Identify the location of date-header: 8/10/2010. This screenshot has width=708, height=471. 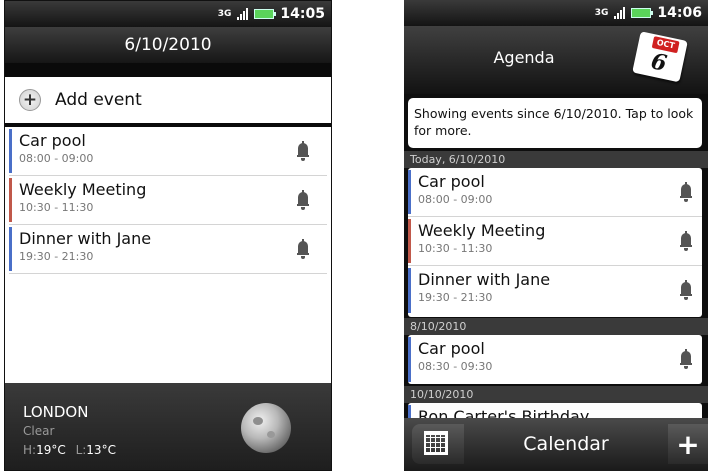
(556, 326).